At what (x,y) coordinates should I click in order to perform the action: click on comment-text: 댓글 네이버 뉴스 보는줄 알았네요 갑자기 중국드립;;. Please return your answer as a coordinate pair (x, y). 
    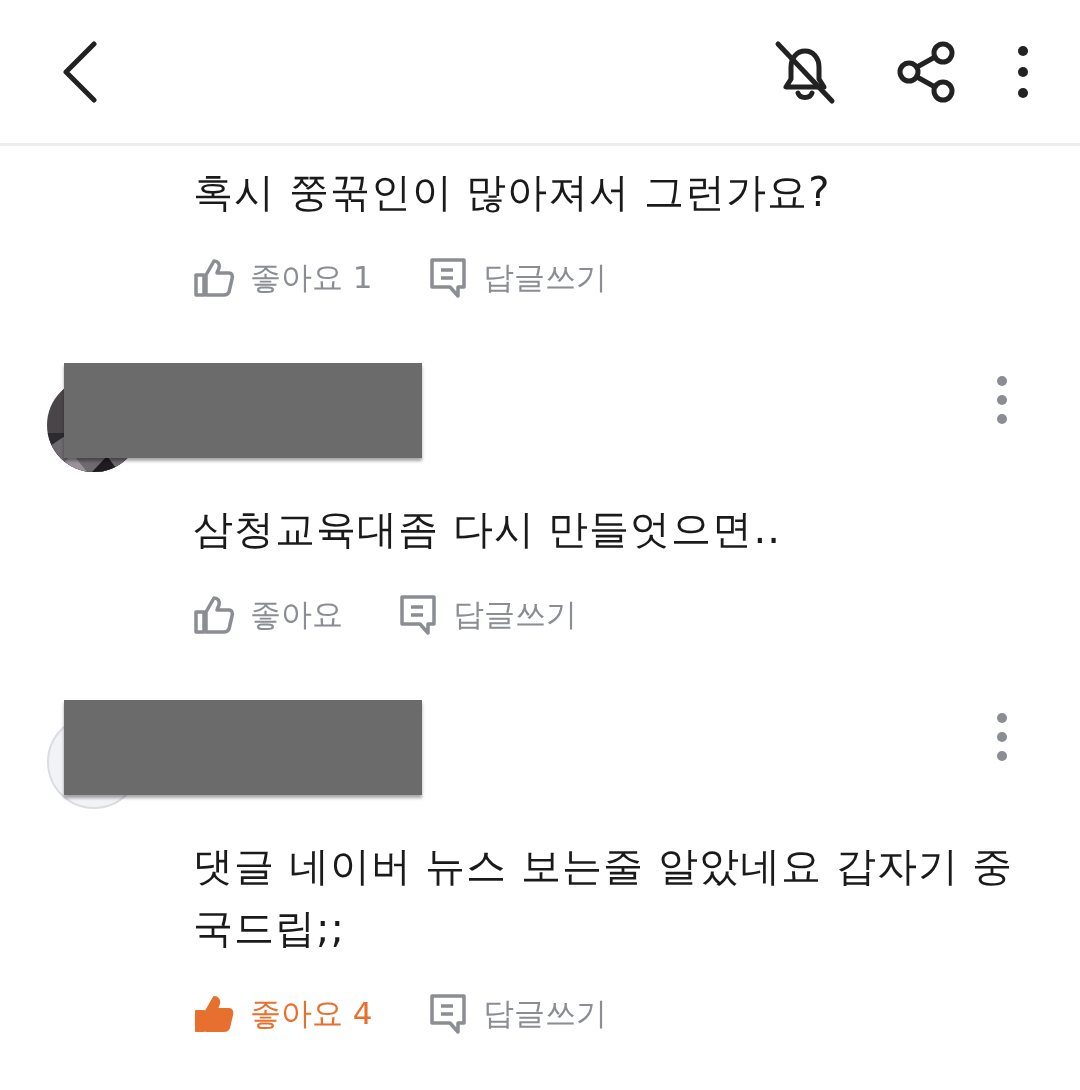
    Looking at the image, I should click on (604, 897).